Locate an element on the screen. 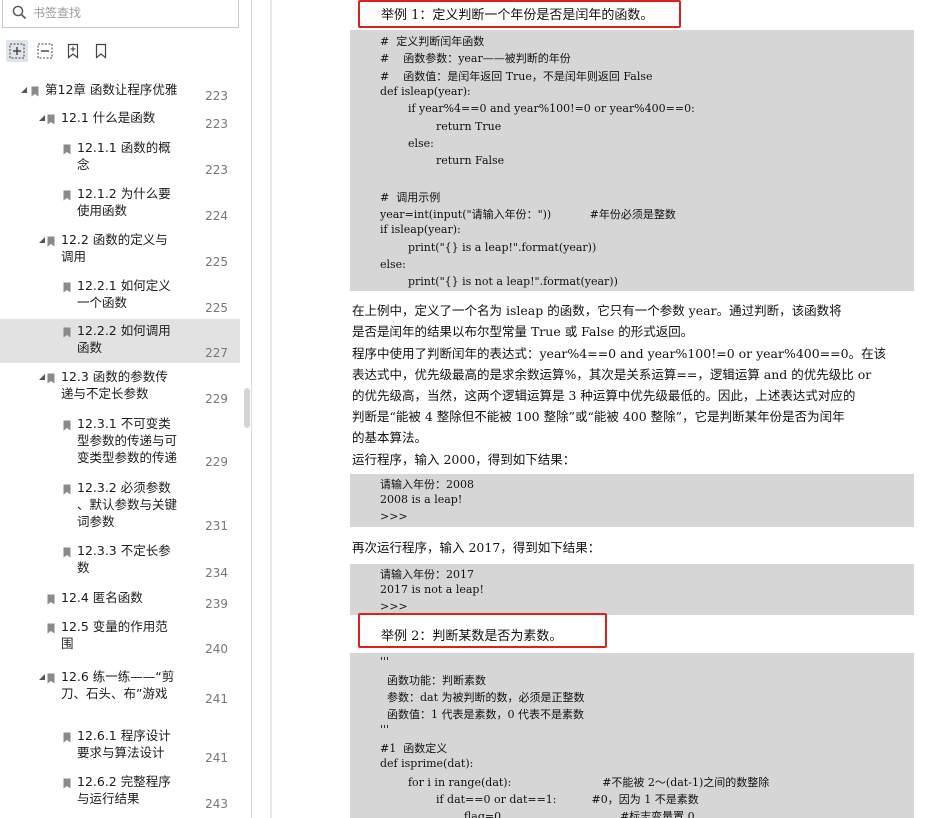 The image size is (937, 818). bookmark-page-number: 234 is located at coordinates (216, 573).